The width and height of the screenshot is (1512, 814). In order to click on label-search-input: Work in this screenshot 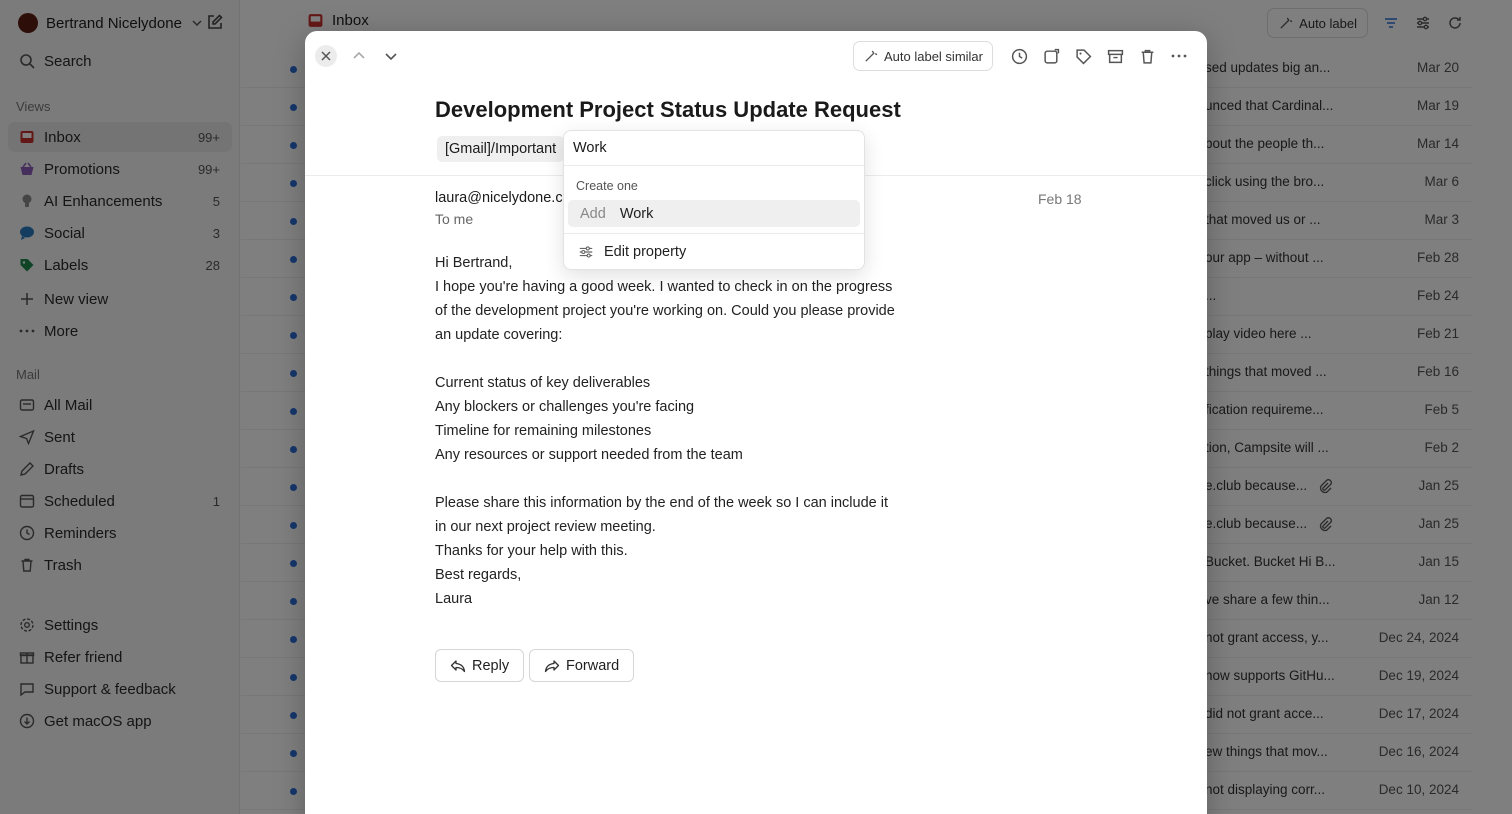, I will do `click(590, 148)`.